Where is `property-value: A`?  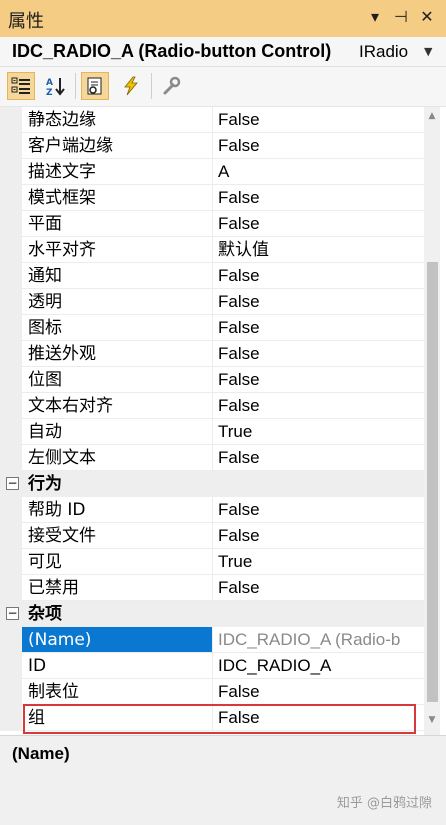
property-value: A is located at coordinates (318, 172).